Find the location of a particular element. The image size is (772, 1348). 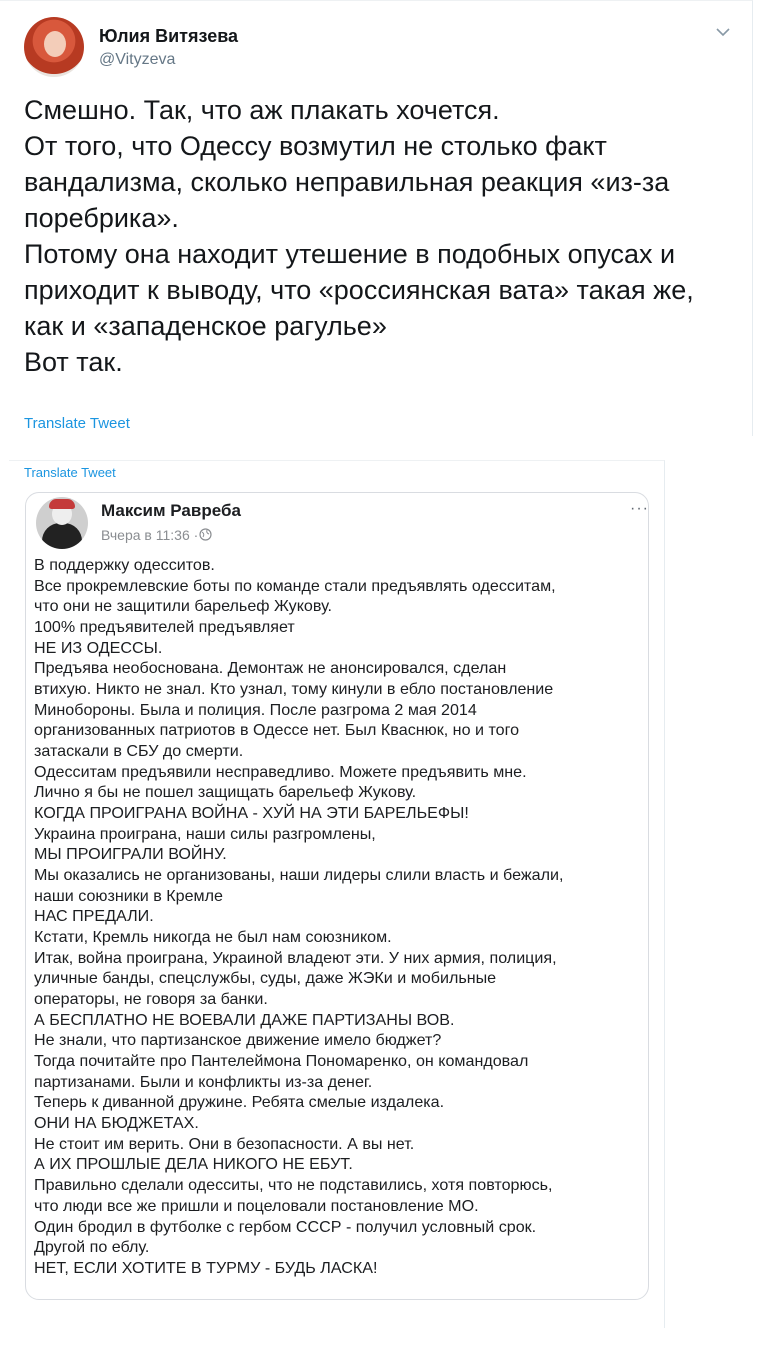

post-line: Другой по еблу. is located at coordinates (92, 1247).